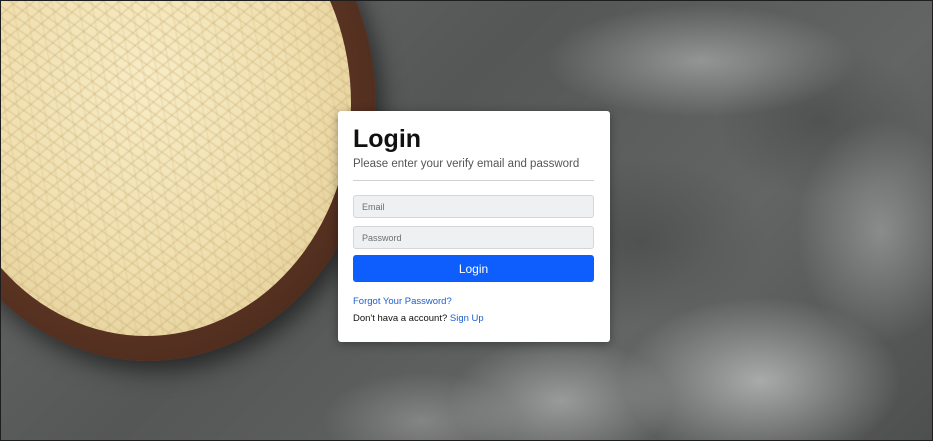 This screenshot has height=441, width=933. Describe the element at coordinates (400, 318) in the screenshot. I see `no-account-text: Don't hava a account?` at that location.